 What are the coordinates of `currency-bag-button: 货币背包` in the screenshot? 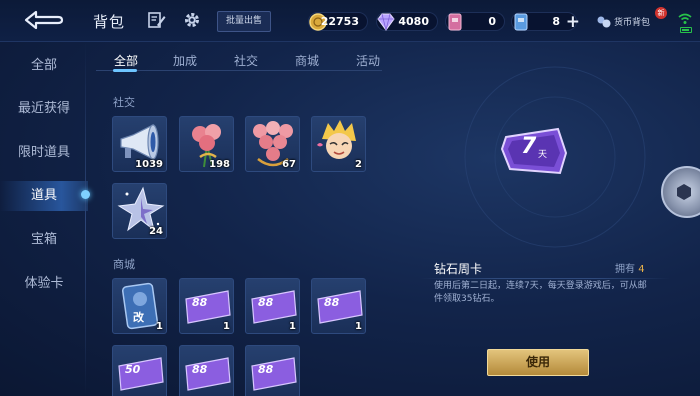 It's located at (627, 22).